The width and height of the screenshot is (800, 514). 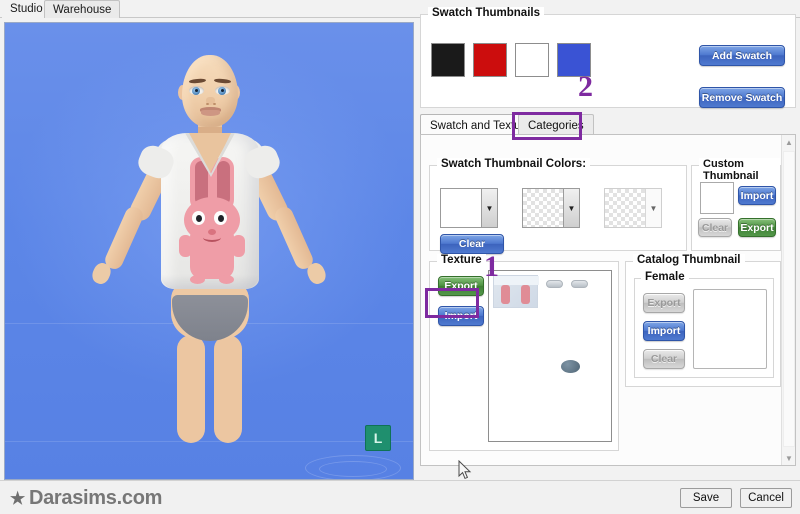 What do you see at coordinates (570, 366) in the screenshot?
I see `texture-detail-blob` at bounding box center [570, 366].